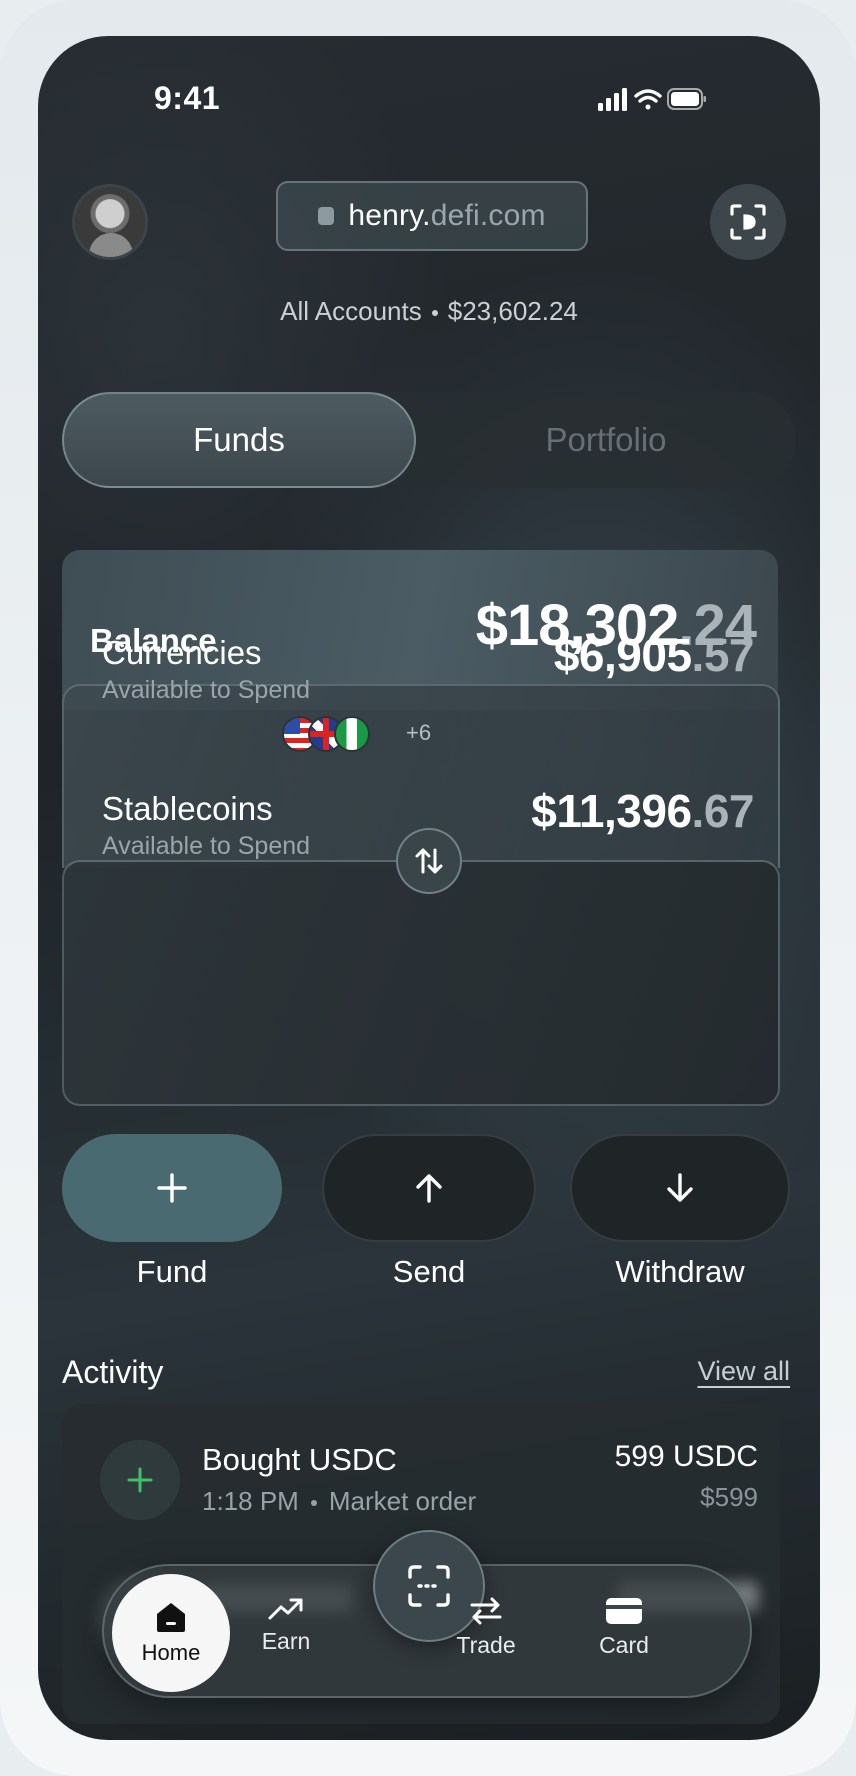 The height and width of the screenshot is (1776, 856). Describe the element at coordinates (110, 222) in the screenshot. I see `avatar` at that location.